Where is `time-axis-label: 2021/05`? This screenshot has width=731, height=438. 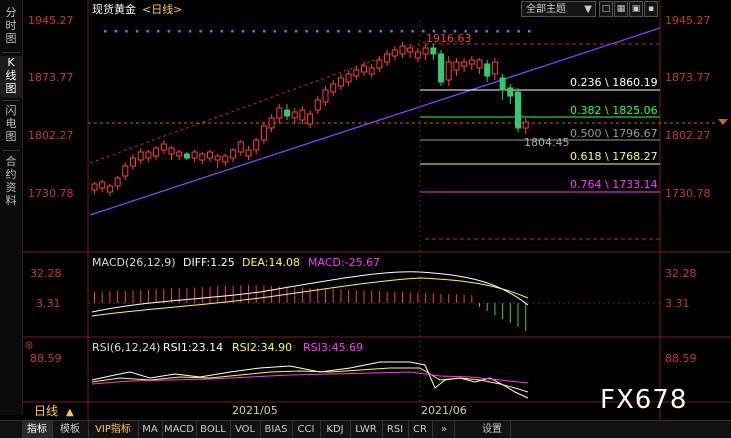
time-axis-label: 2021/05 is located at coordinates (255, 410).